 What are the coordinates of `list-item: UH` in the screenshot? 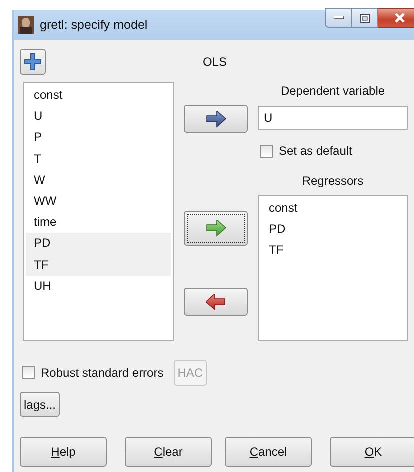 It's located at (98, 286).